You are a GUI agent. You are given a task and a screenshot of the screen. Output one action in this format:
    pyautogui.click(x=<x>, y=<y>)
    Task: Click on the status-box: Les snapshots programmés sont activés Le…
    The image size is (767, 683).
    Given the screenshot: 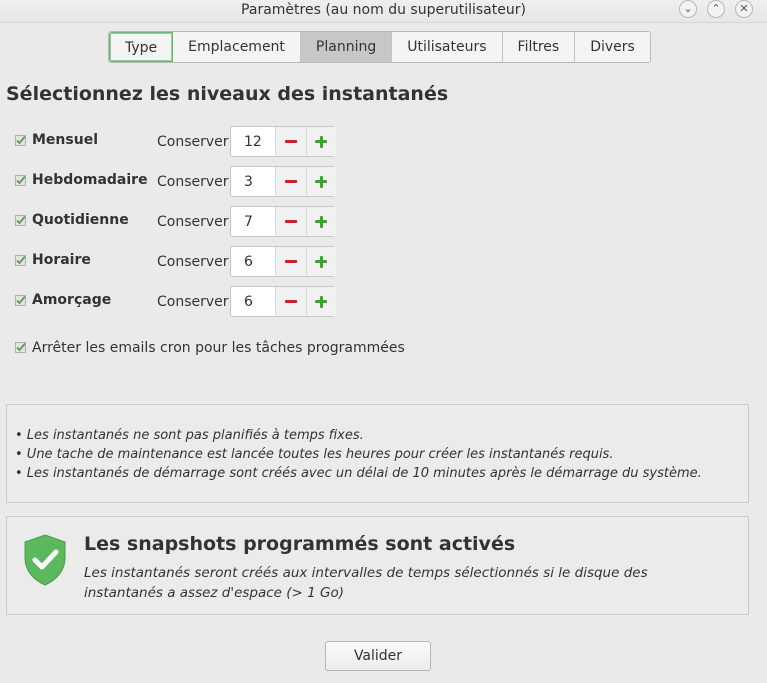 What is the action you would take?
    pyautogui.click(x=377, y=565)
    